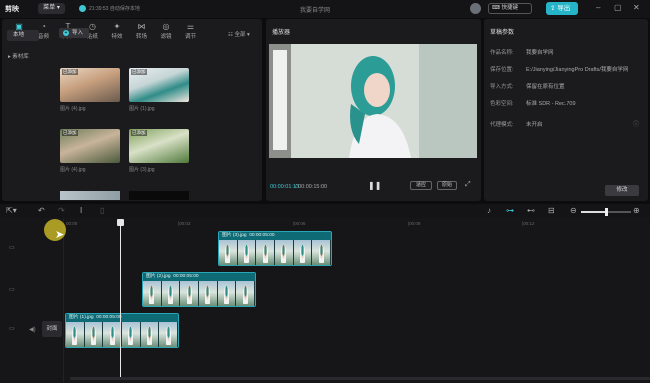 The width and height of the screenshot is (650, 383). I want to click on effects-icon: ✦, so click(117, 26).